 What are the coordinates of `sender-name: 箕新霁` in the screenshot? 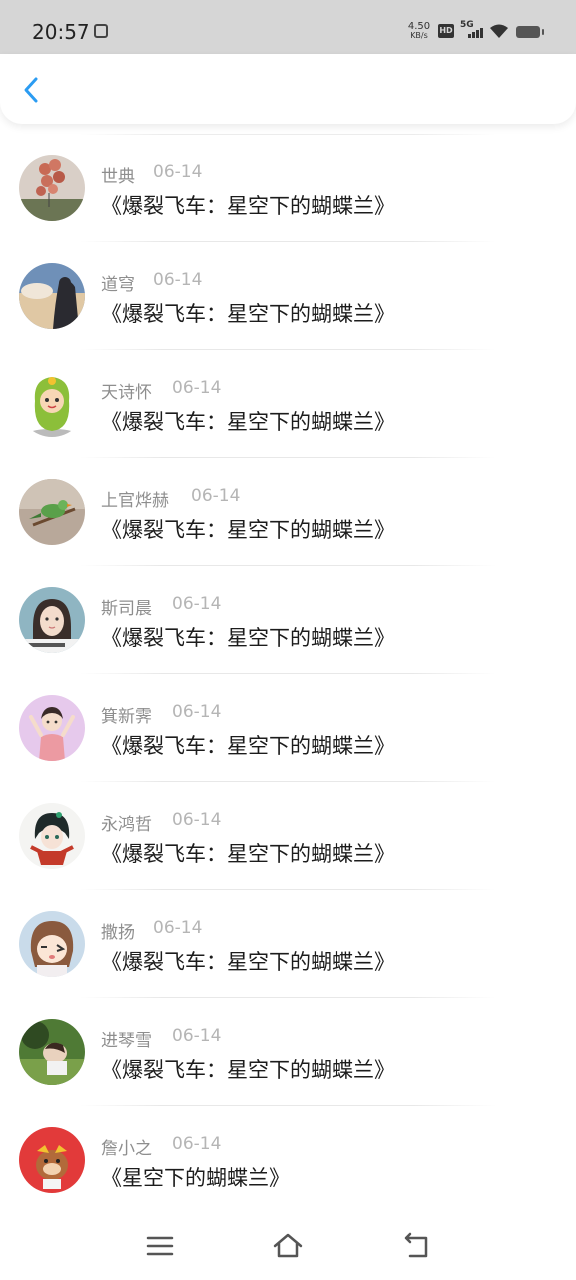 It's located at (126, 717).